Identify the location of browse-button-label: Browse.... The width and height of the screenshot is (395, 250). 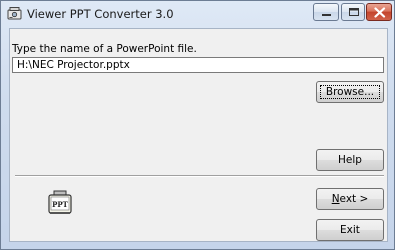
(350, 92).